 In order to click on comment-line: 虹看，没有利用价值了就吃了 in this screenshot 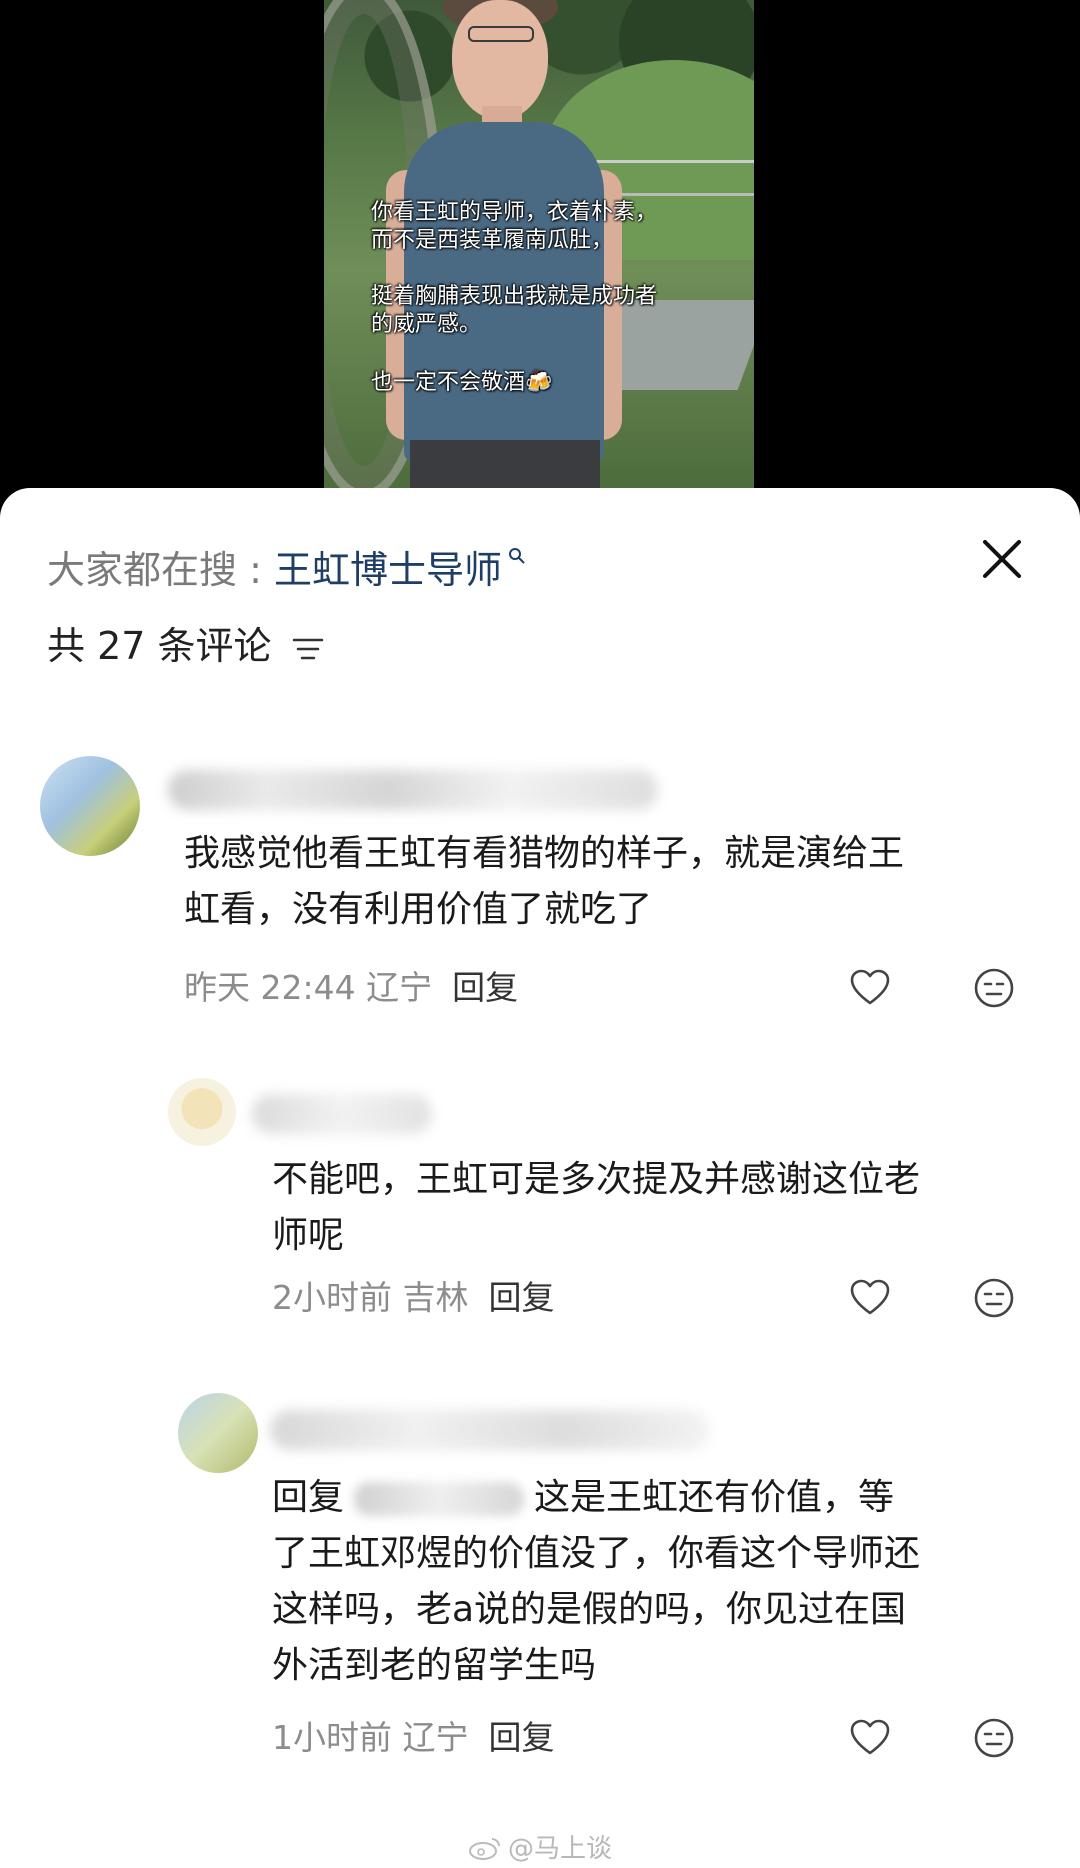, I will do `click(418, 909)`.